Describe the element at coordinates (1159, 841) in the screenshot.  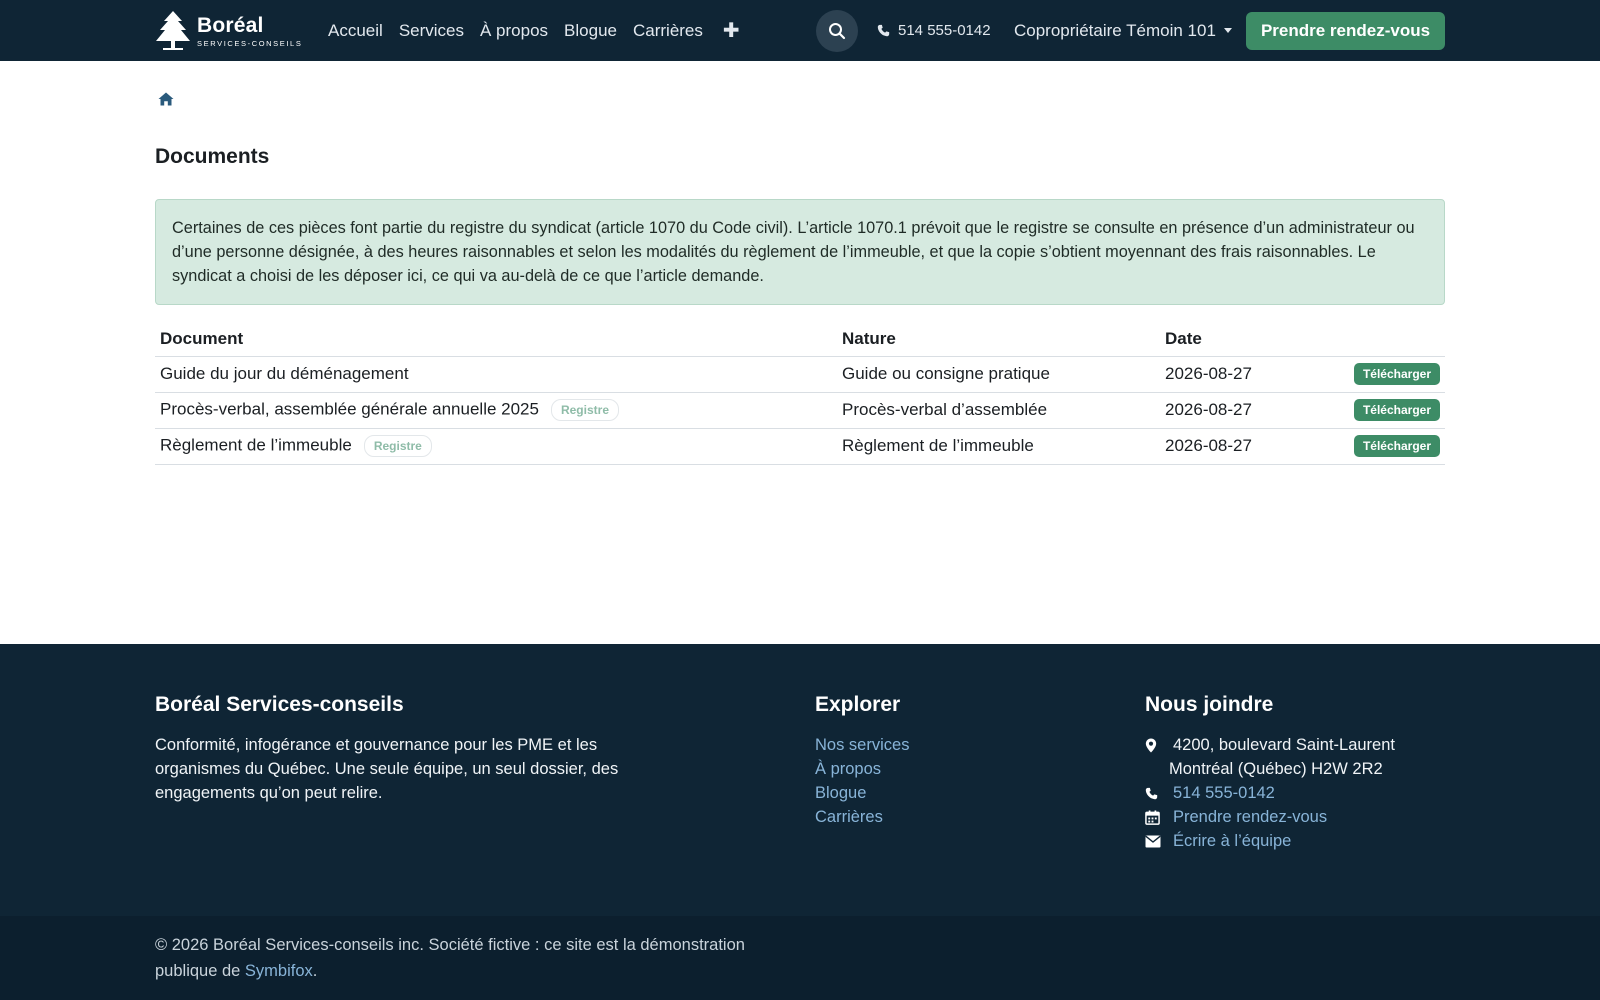
I see `envelope-icon` at that location.